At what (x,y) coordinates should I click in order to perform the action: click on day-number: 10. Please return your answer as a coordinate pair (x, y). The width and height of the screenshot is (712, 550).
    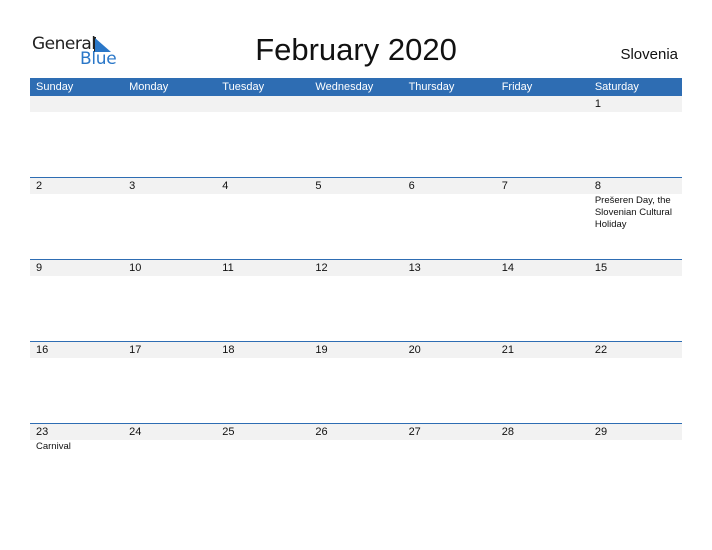
    Looking at the image, I should click on (135, 268).